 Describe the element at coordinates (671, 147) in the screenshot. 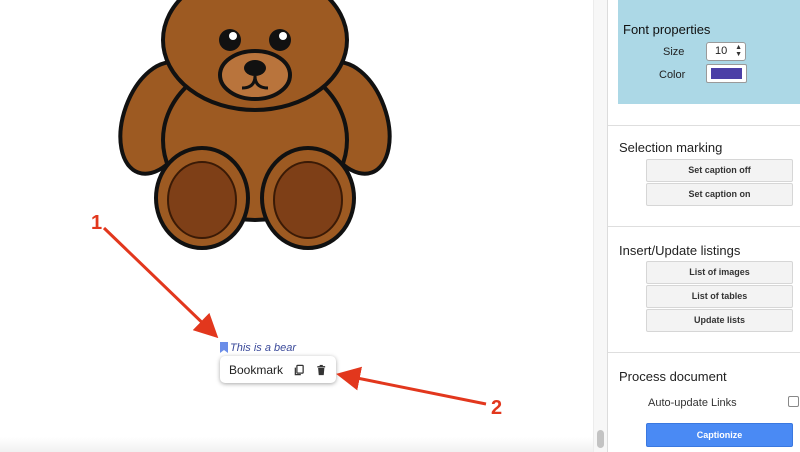

I see `selection-marking-title: Selection marking` at that location.